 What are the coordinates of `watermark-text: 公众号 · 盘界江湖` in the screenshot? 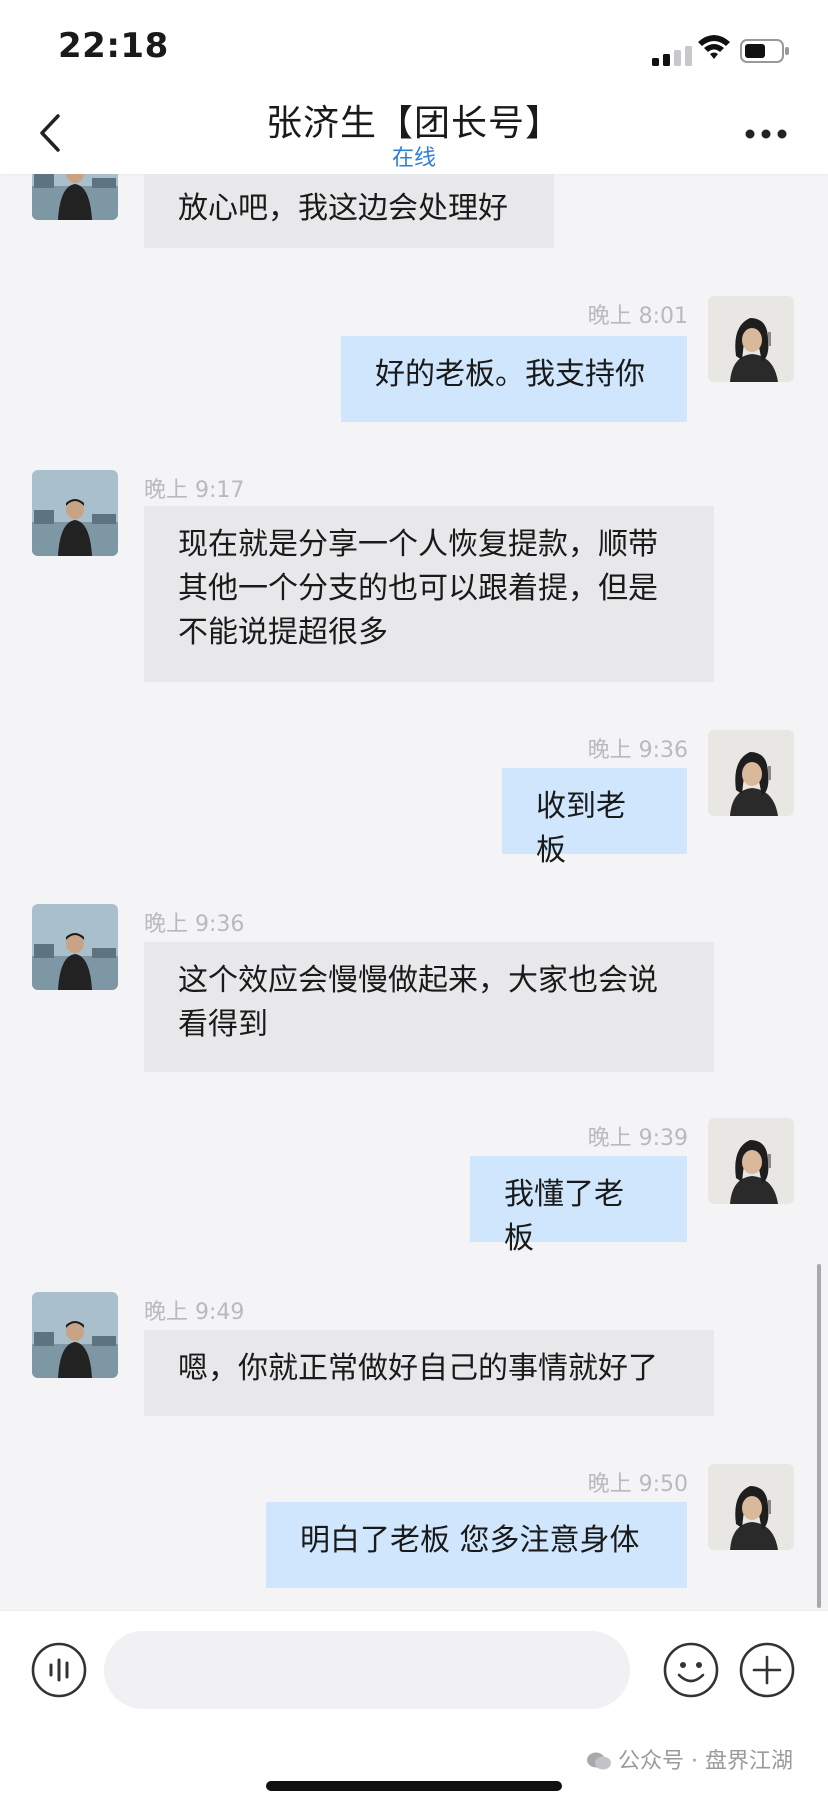 It's located at (705, 1761).